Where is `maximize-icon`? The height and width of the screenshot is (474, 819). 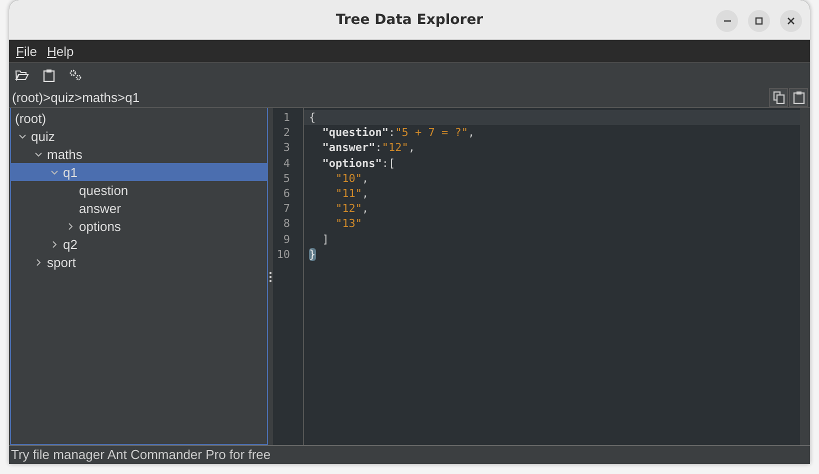
maximize-icon is located at coordinates (759, 21).